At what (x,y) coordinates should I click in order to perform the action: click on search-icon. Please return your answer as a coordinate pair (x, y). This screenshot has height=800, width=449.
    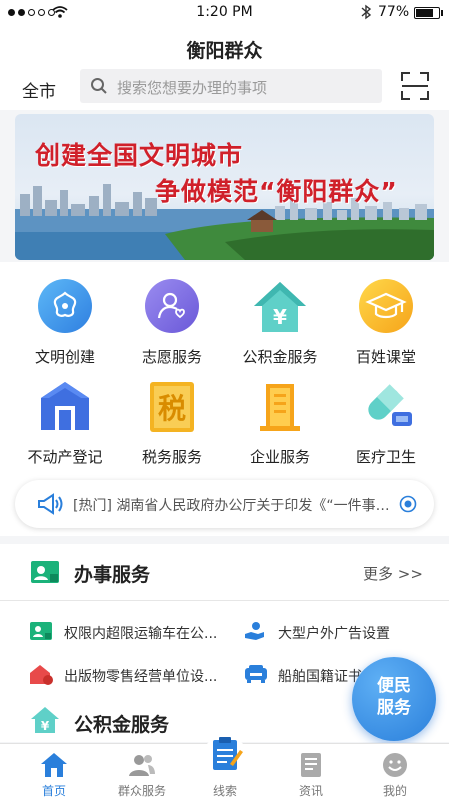
    Looking at the image, I should click on (99, 86).